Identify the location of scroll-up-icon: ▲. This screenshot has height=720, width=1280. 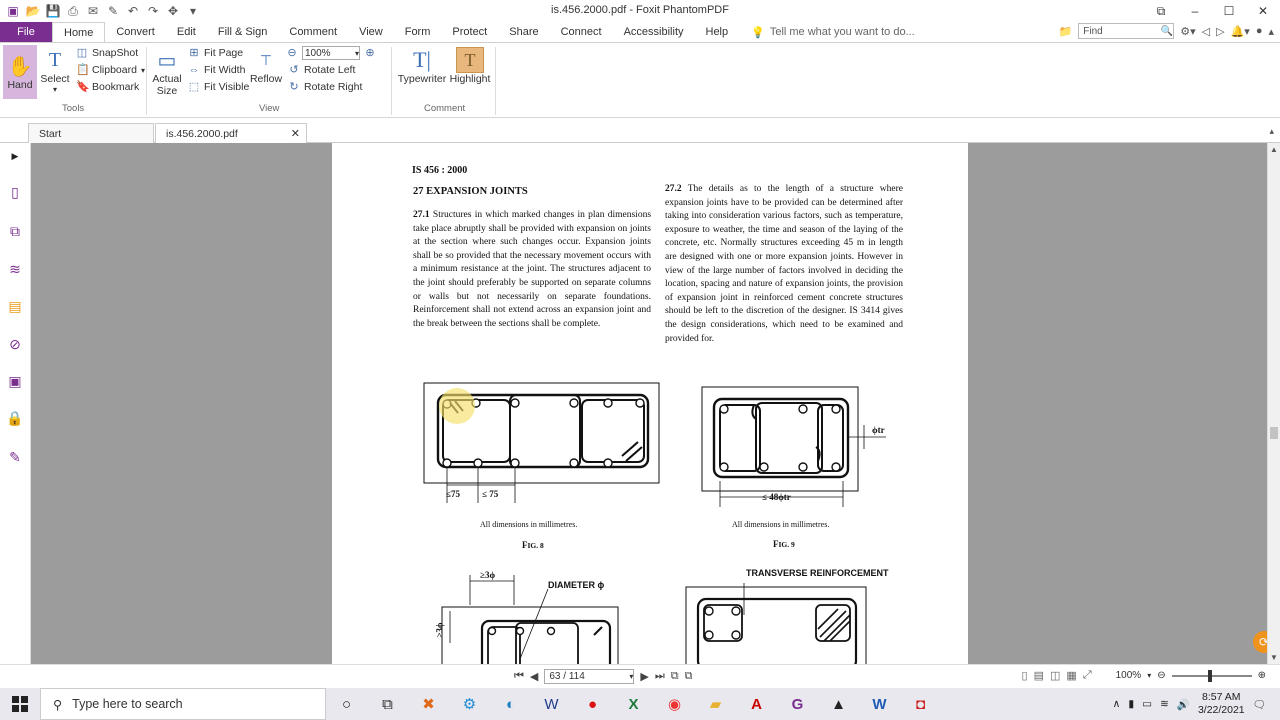
(1274, 149).